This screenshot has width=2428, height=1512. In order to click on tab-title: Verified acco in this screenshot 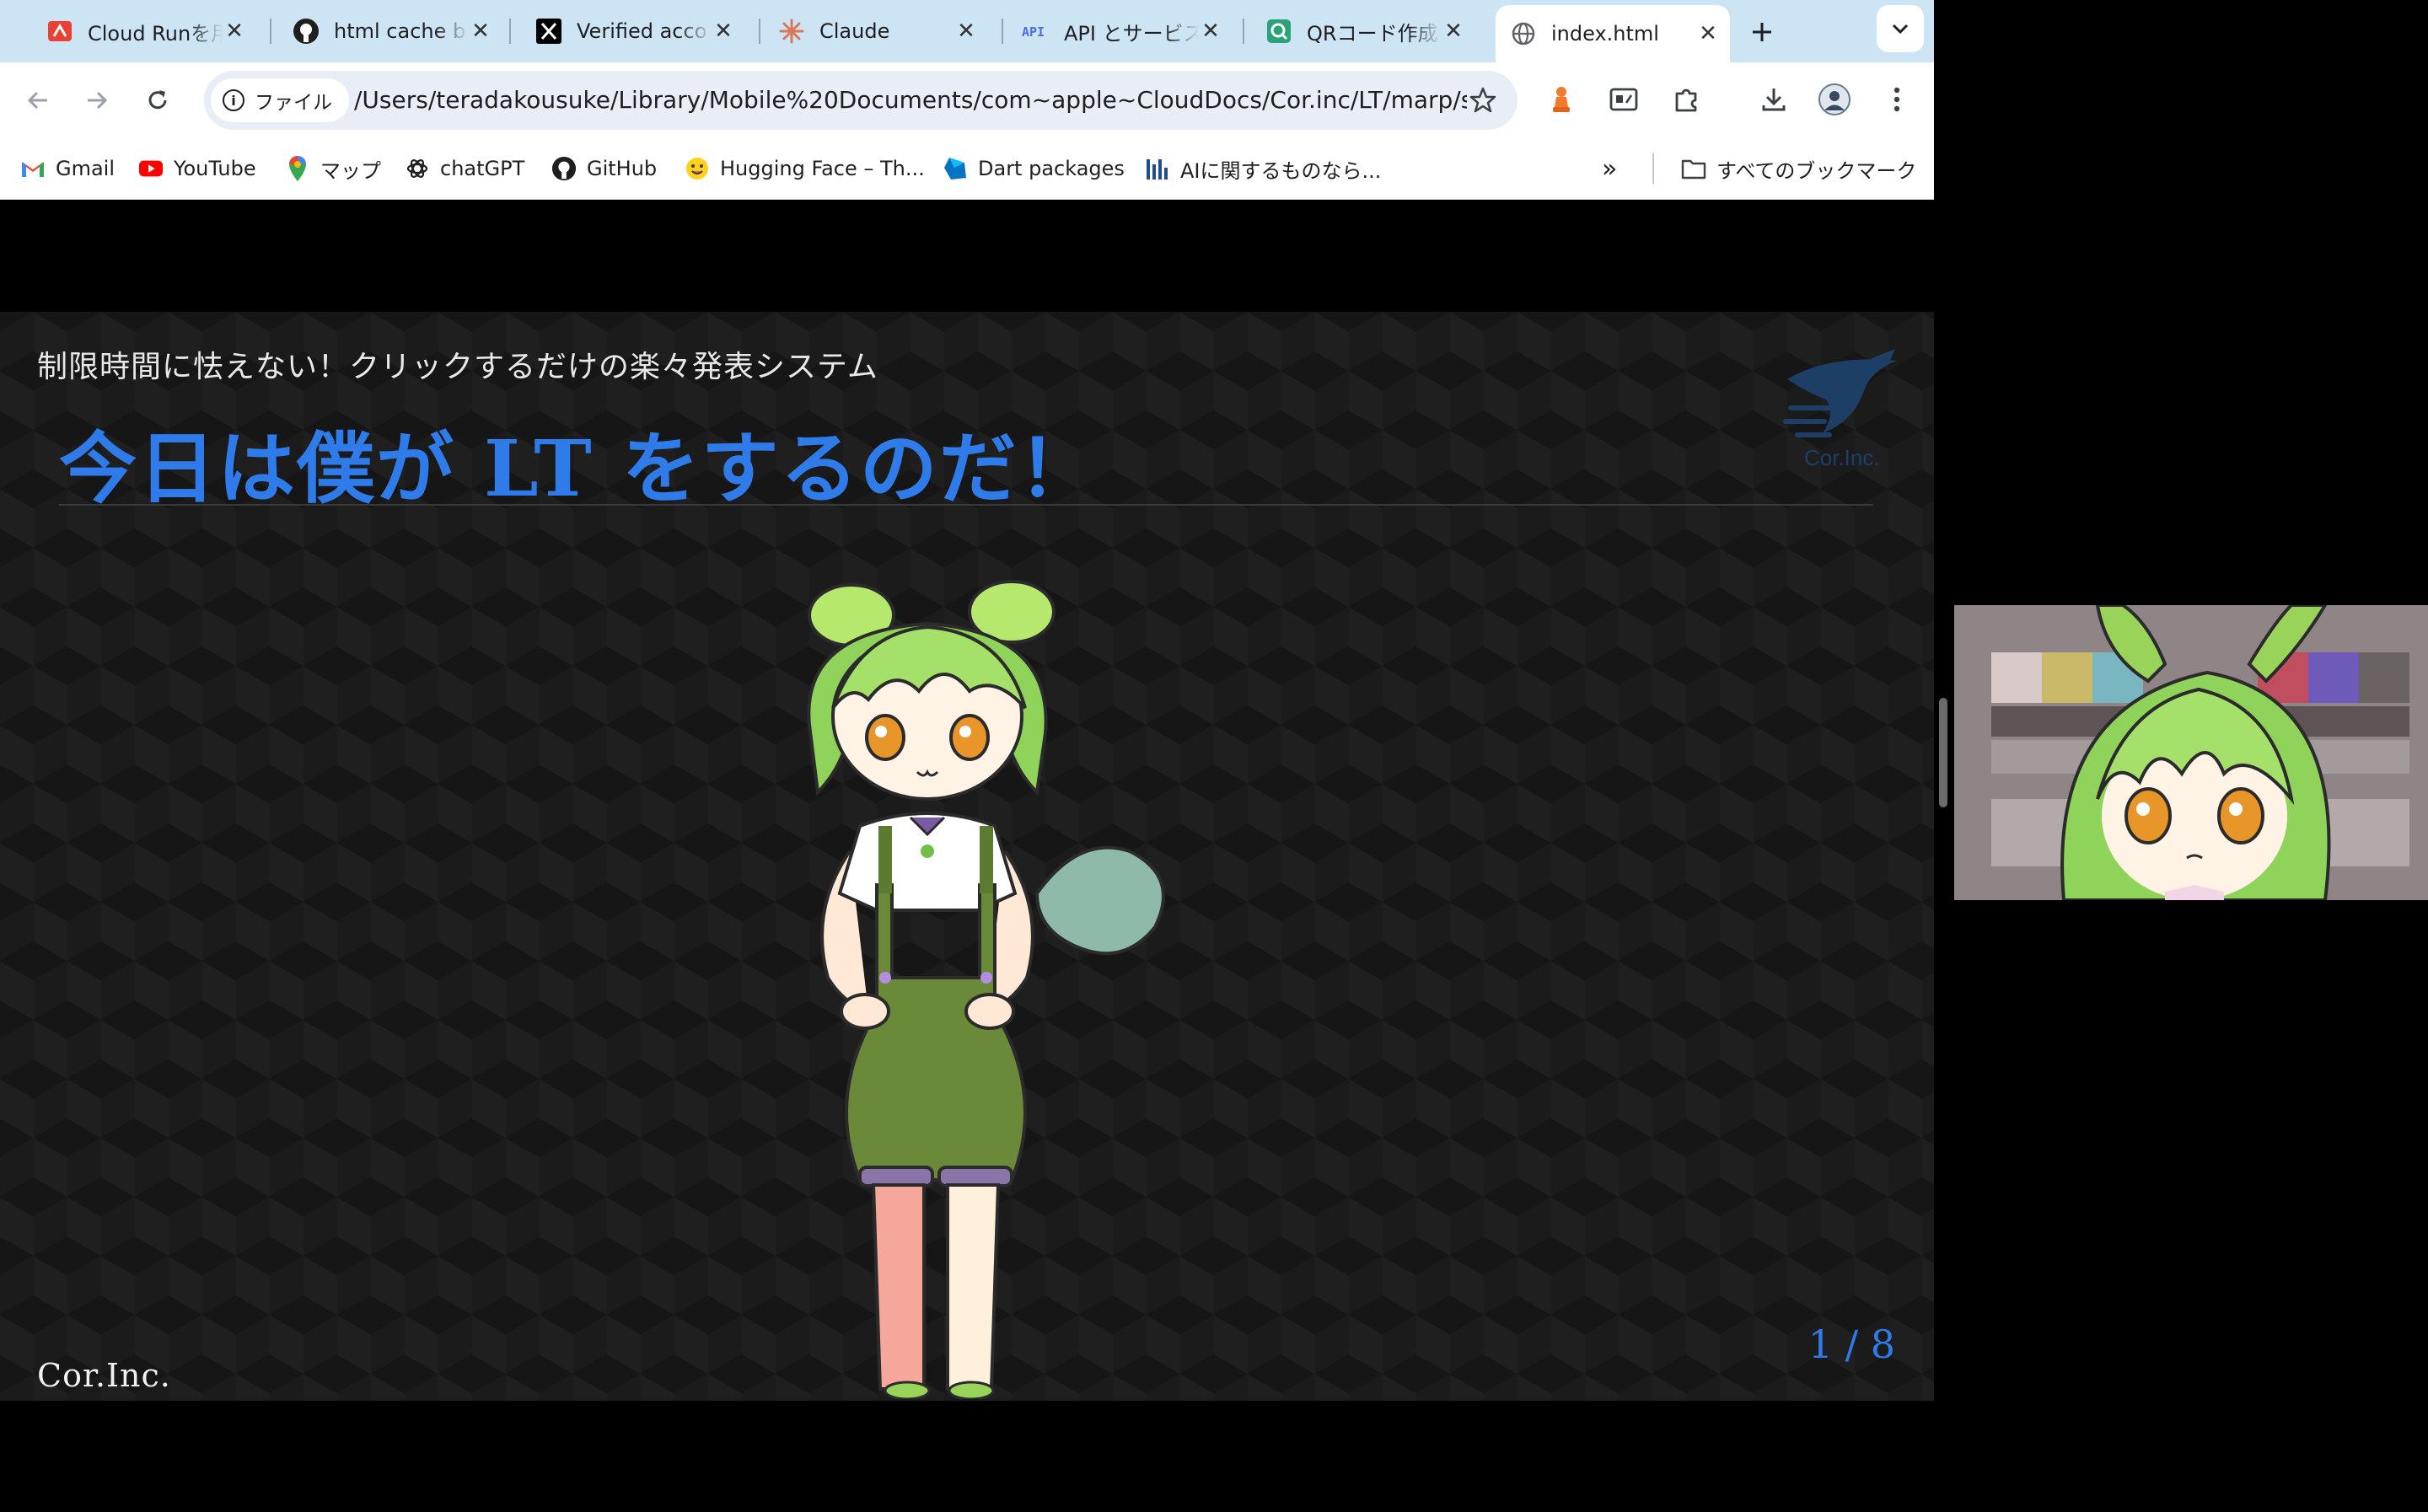, I will do `click(642, 31)`.